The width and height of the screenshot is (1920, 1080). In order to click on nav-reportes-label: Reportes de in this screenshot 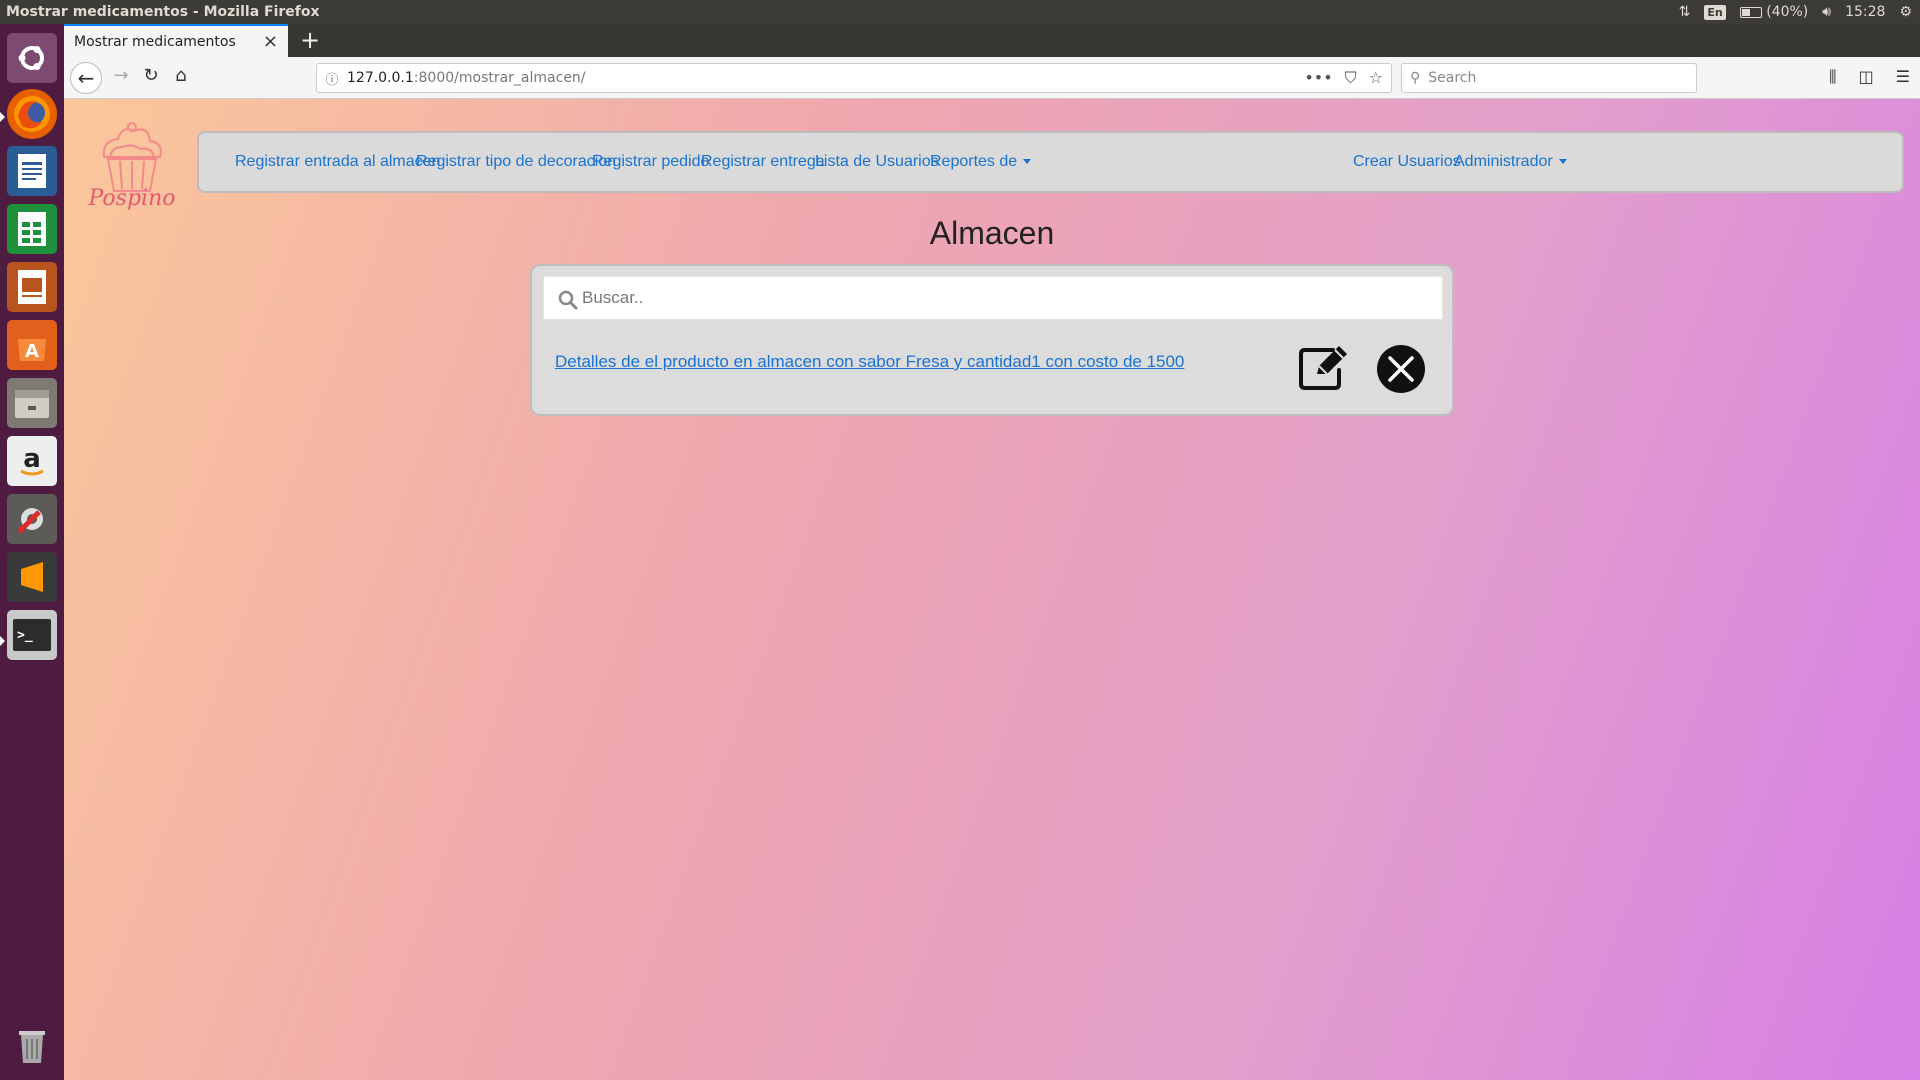, I will do `click(974, 161)`.